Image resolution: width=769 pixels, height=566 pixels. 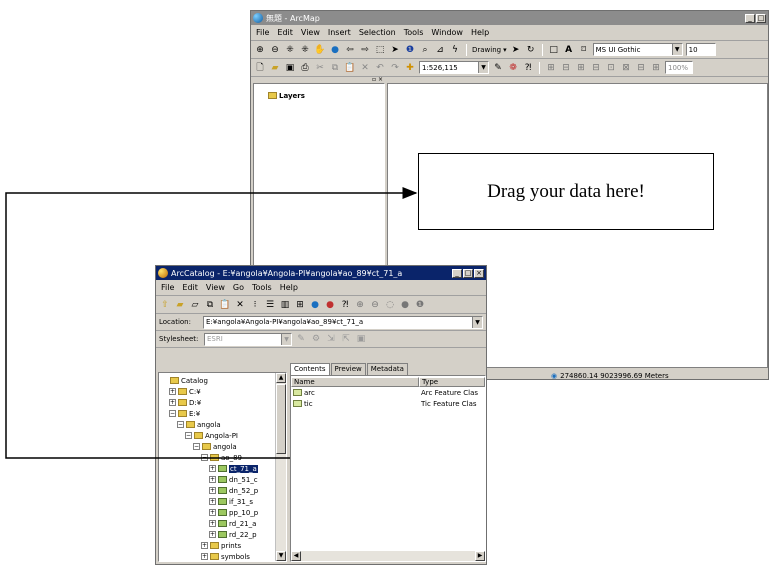 I want to click on arcmap-menu-tools: Tools, so click(x=414, y=32).